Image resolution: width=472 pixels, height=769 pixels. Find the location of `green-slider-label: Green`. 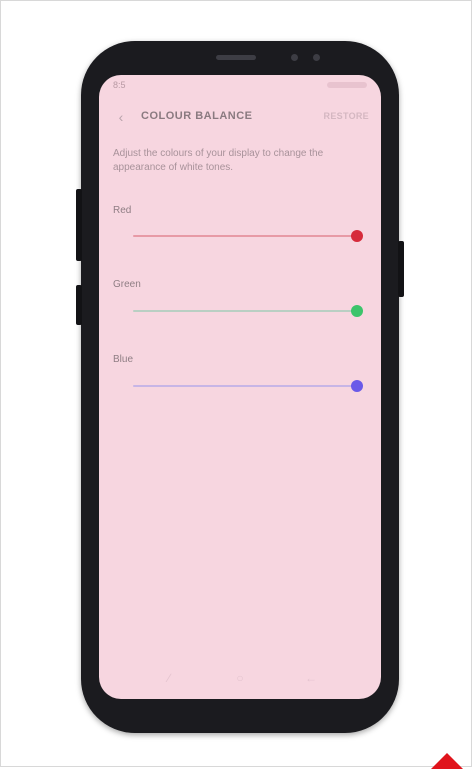

green-slider-label: Green is located at coordinates (127, 284).